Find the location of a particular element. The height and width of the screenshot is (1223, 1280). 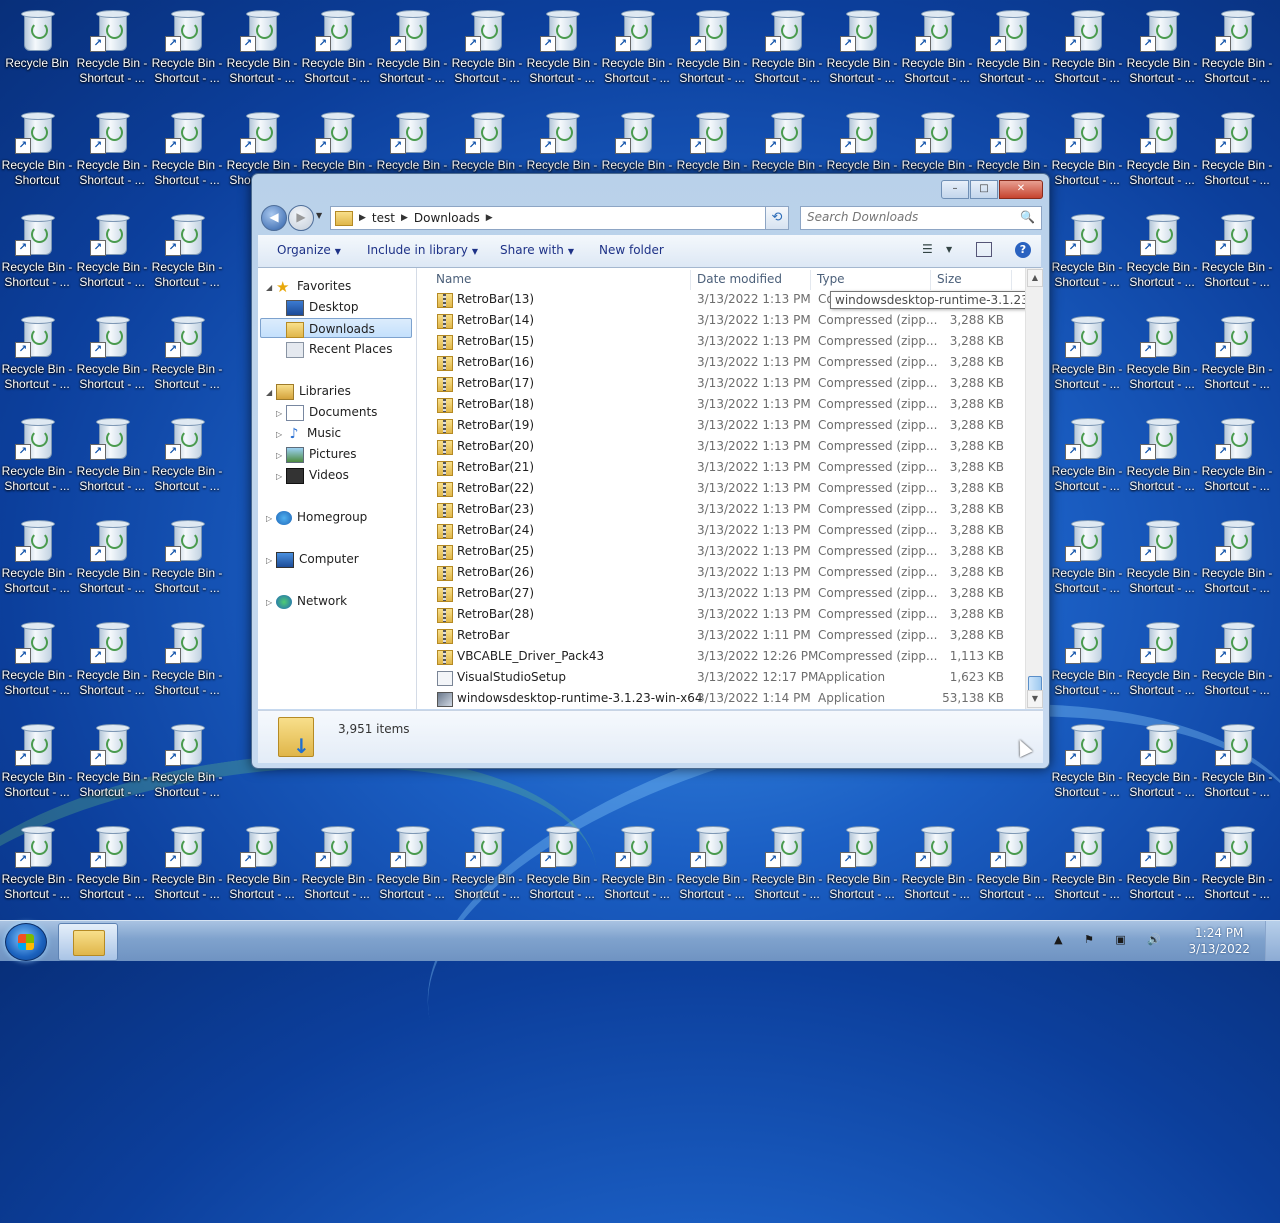

column-header-date: Date modified is located at coordinates (739, 279).